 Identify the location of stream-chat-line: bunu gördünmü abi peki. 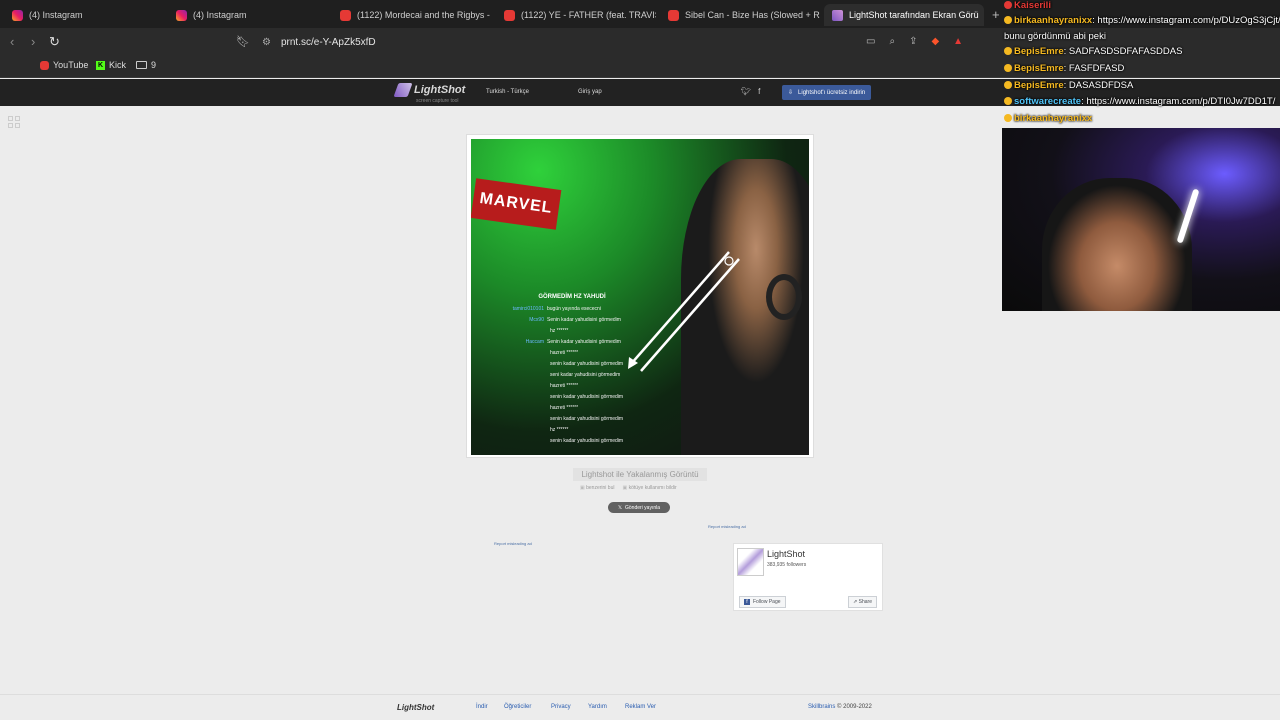
(1055, 36).